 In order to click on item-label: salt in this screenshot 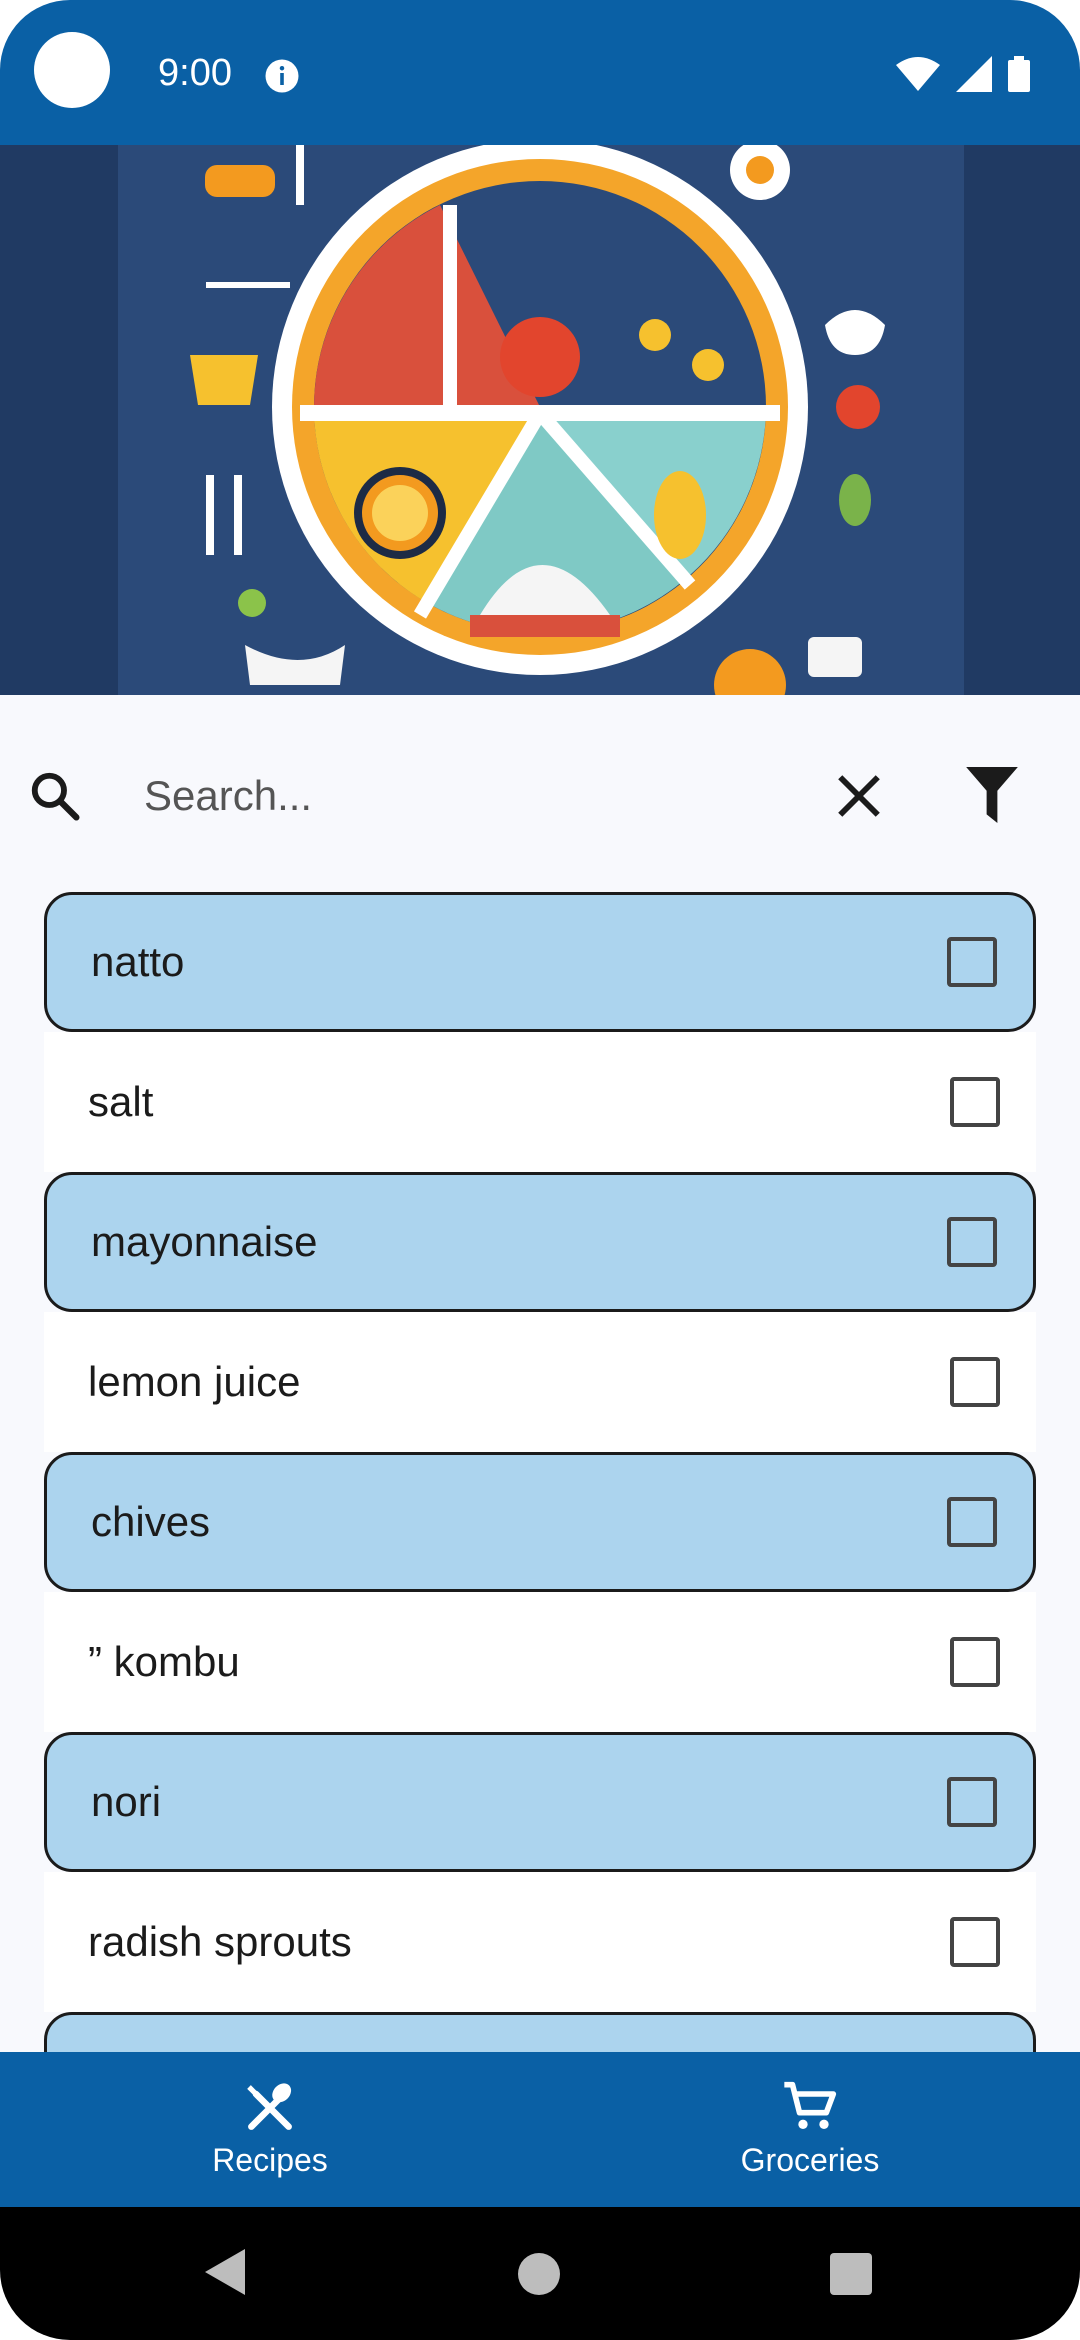, I will do `click(121, 1101)`.